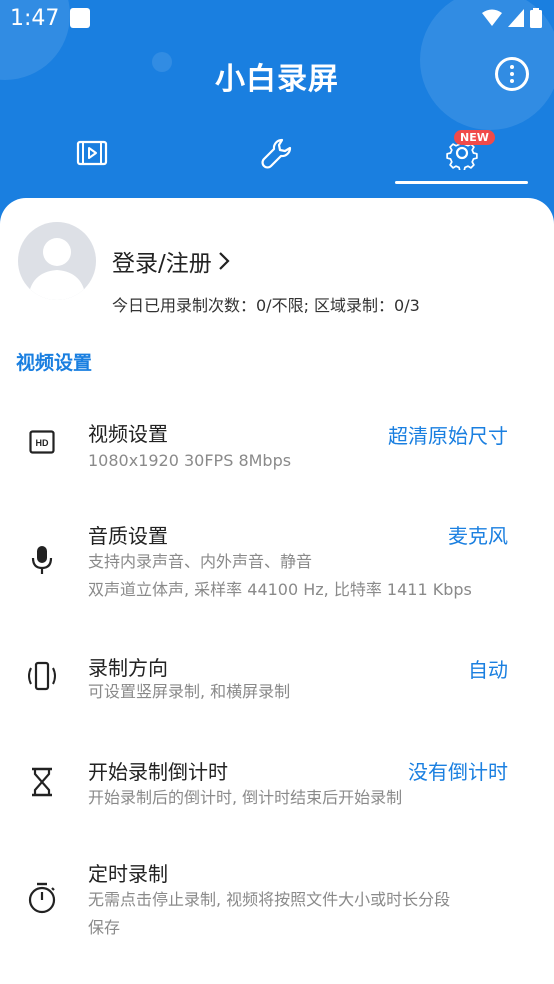 Image resolution: width=554 pixels, height=984 pixels. I want to click on setting-desc: 可设置竖屏录制, 和横屏录制, so click(189, 691).